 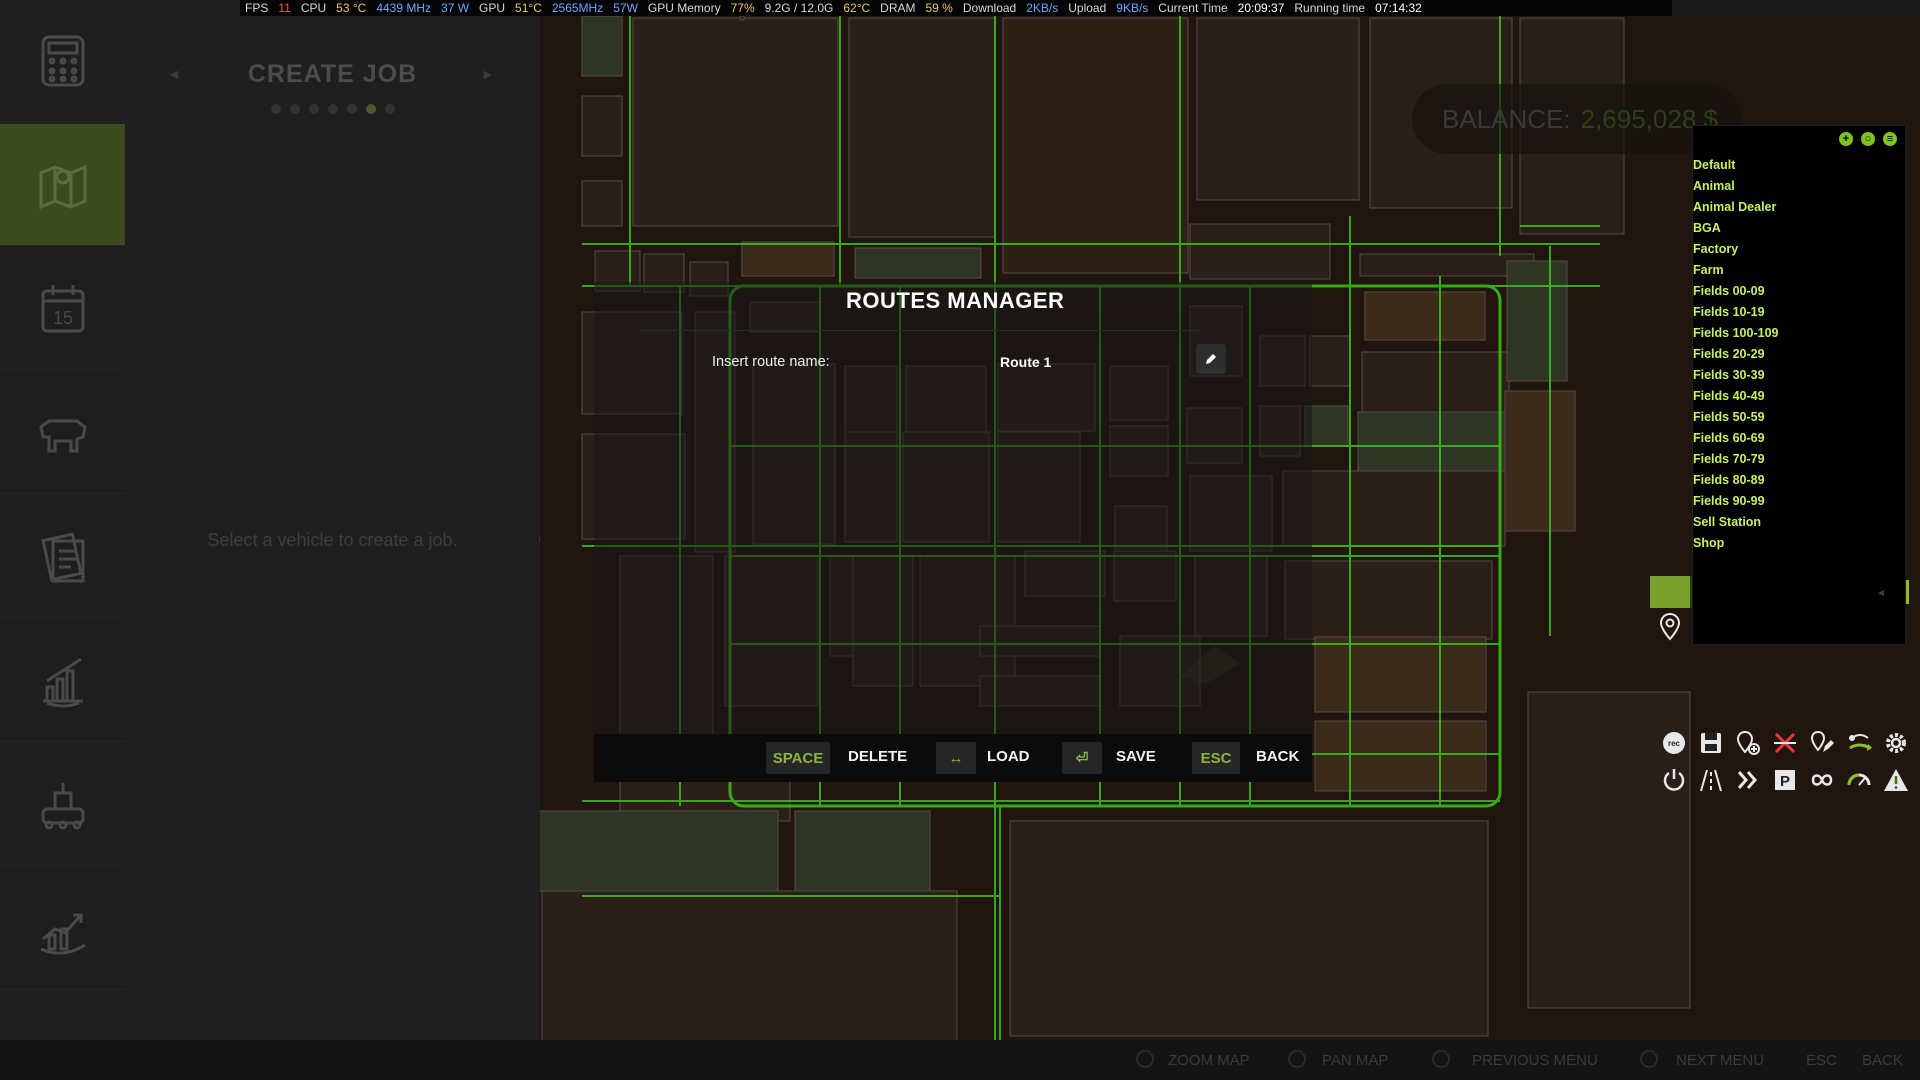 I want to click on parking-button: P, so click(x=1784, y=779).